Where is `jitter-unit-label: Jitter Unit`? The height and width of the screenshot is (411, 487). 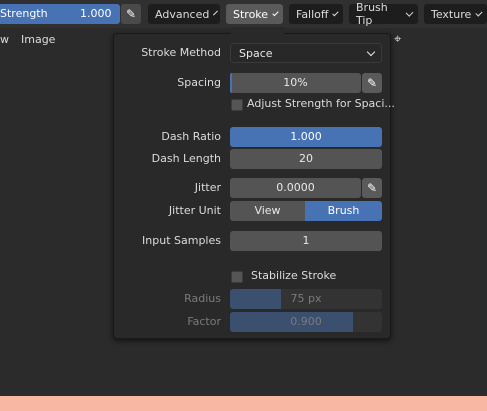 jitter-unit-label: Jitter Unit is located at coordinates (194, 210).